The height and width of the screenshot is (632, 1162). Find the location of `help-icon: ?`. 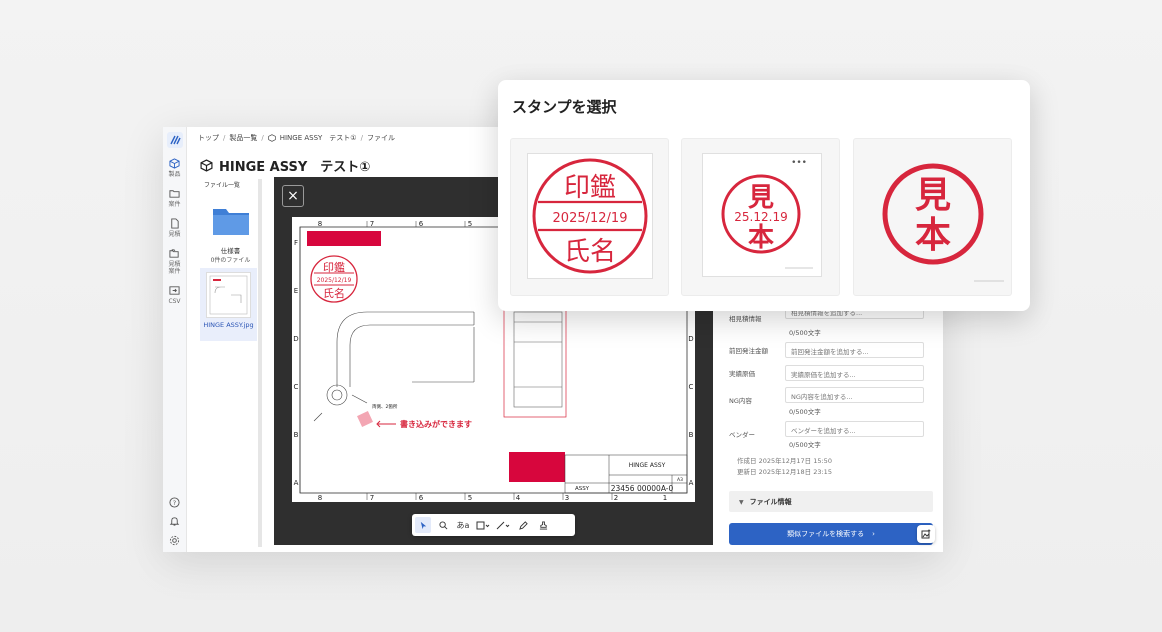

help-icon: ? is located at coordinates (174, 502).